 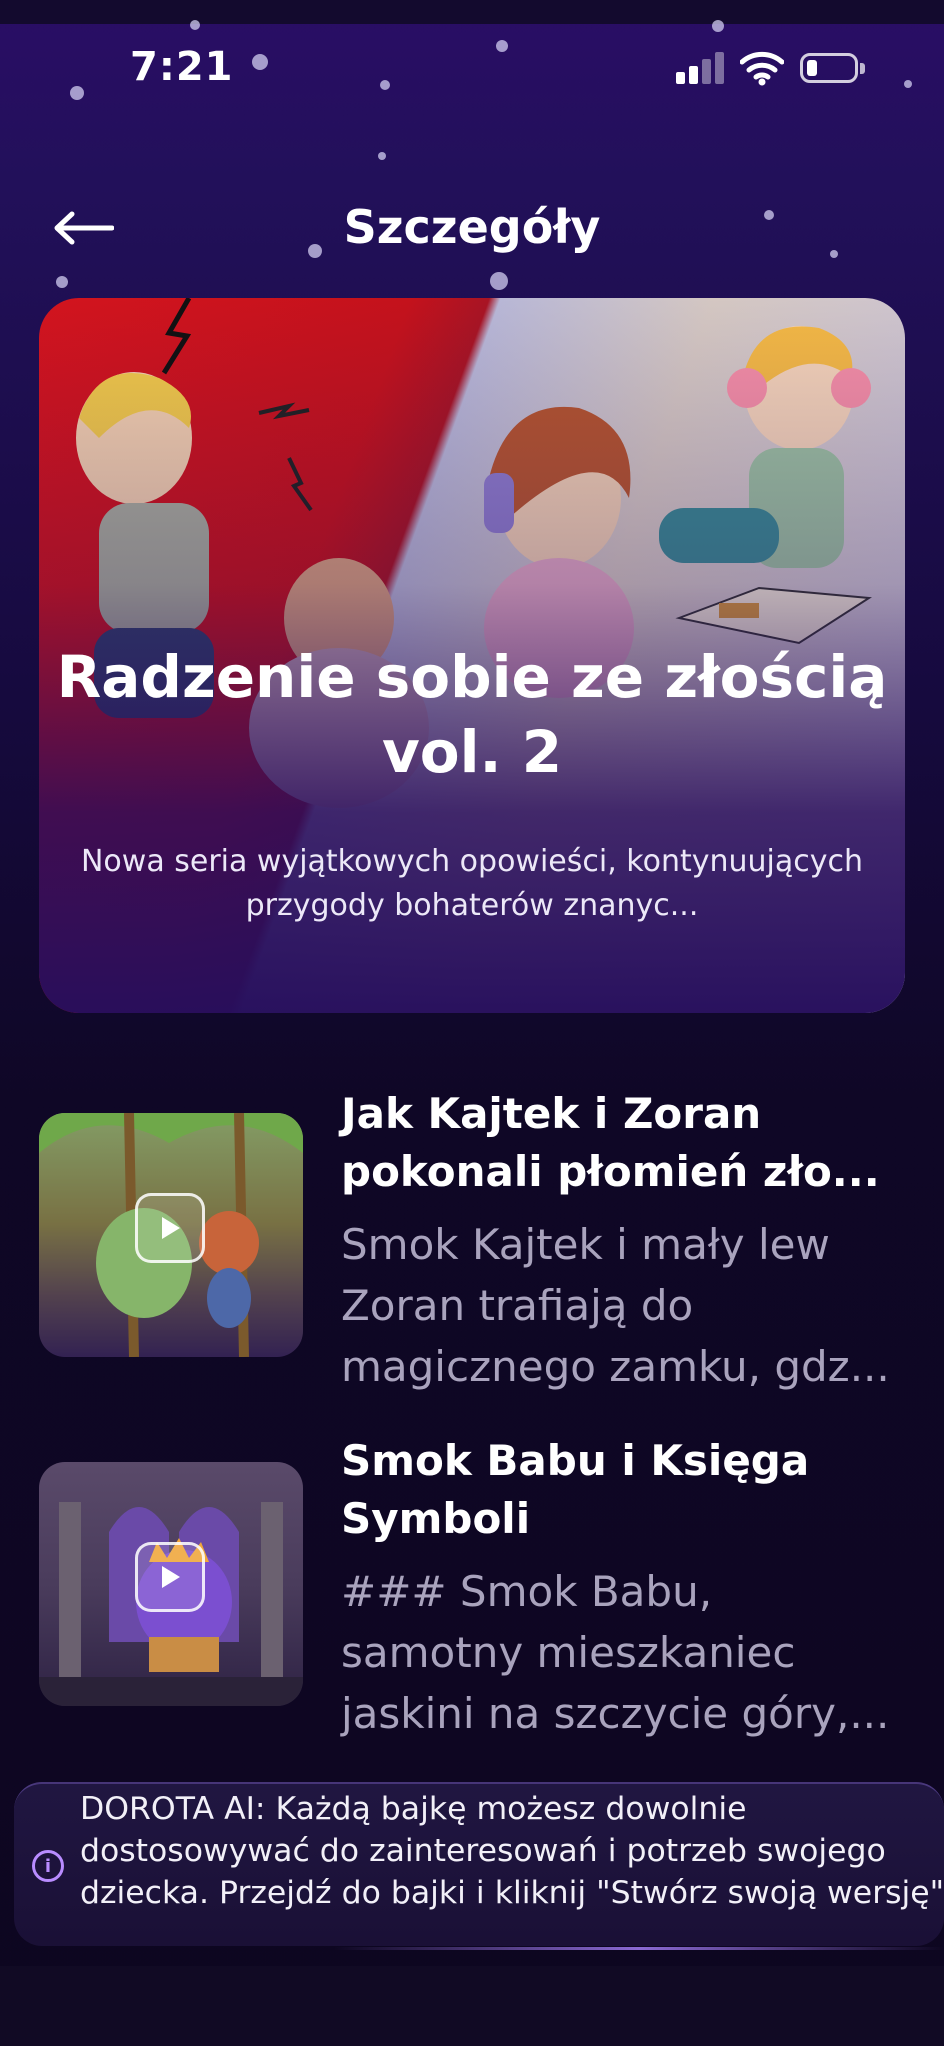 I want to click on wifi-icon, so click(x=762, y=68).